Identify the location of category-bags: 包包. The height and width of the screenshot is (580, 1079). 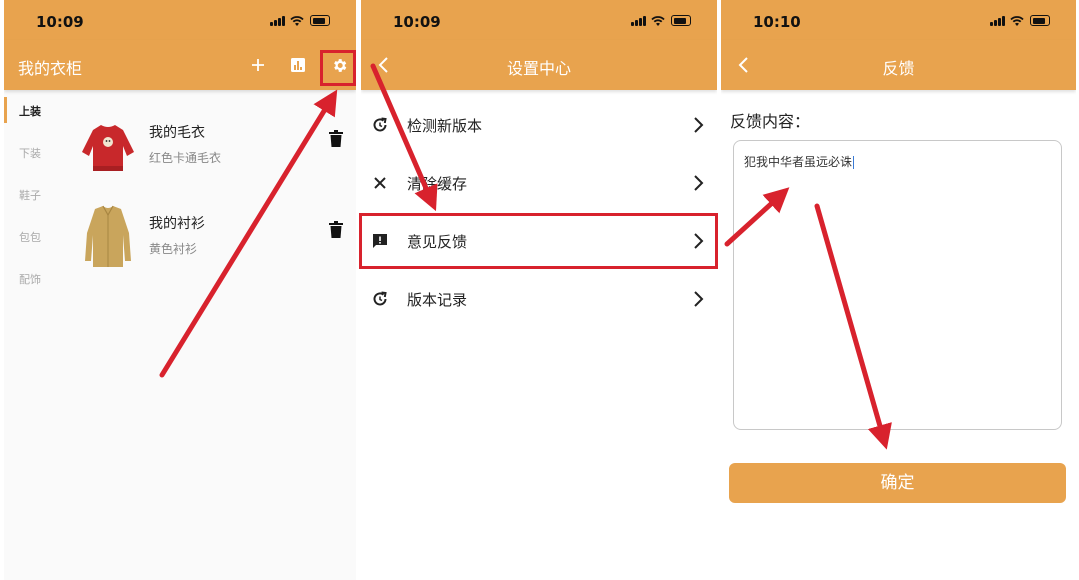
(29, 236).